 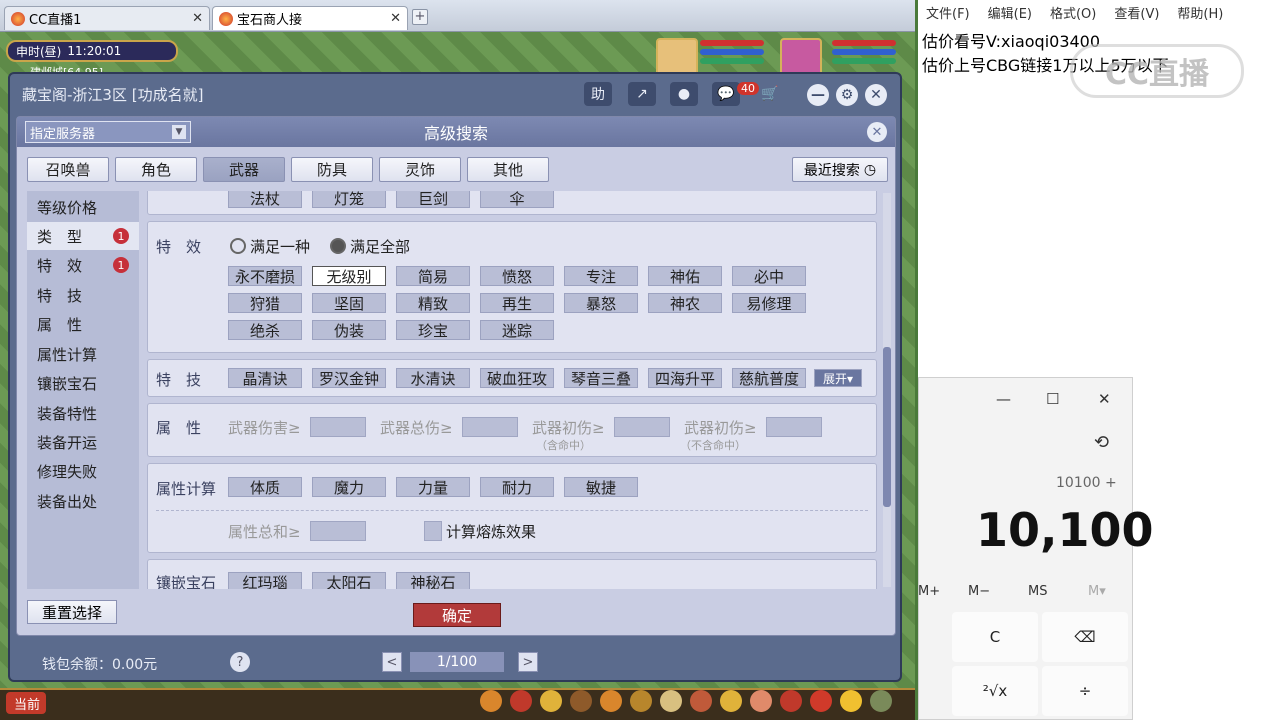 I want to click on clear-button: C, so click(x=995, y=637).